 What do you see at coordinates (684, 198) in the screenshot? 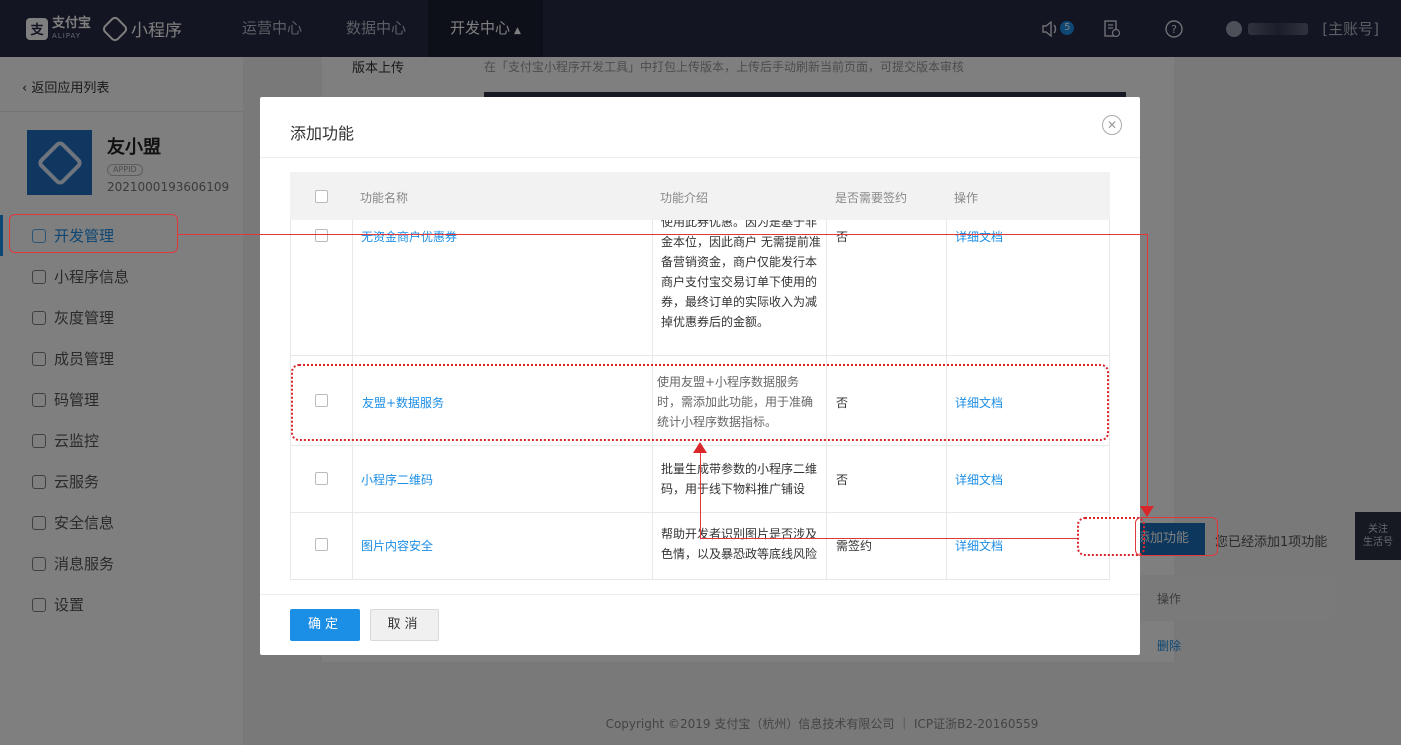
I see `column-header-desc: 功能介绍` at bounding box center [684, 198].